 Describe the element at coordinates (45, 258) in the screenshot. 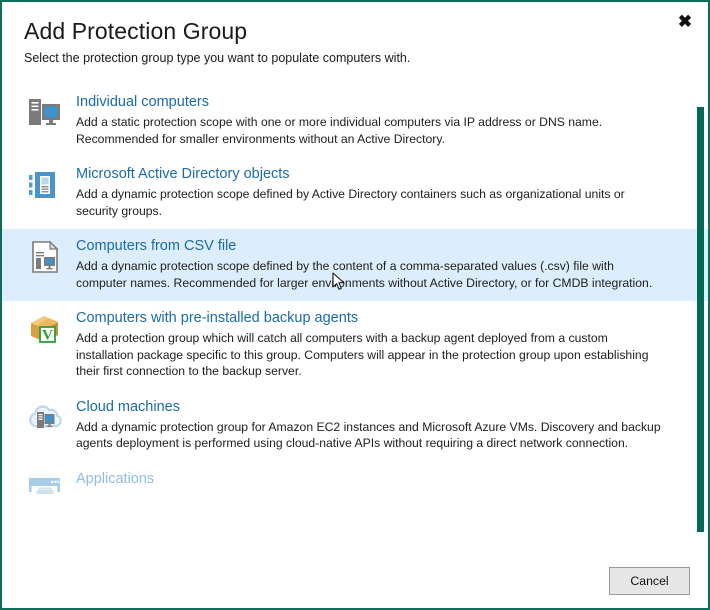

I see `csv-file-icon` at that location.